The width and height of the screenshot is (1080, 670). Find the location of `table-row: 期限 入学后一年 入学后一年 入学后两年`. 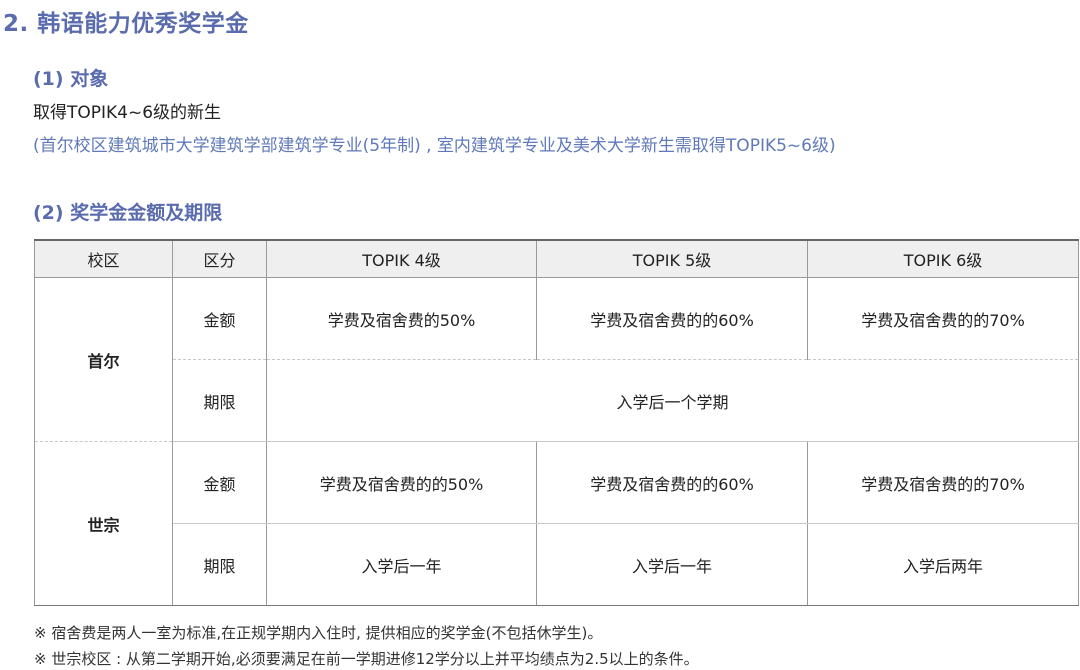

table-row: 期限 入学后一年 入学后一年 入学后两年 is located at coordinates (557, 564).